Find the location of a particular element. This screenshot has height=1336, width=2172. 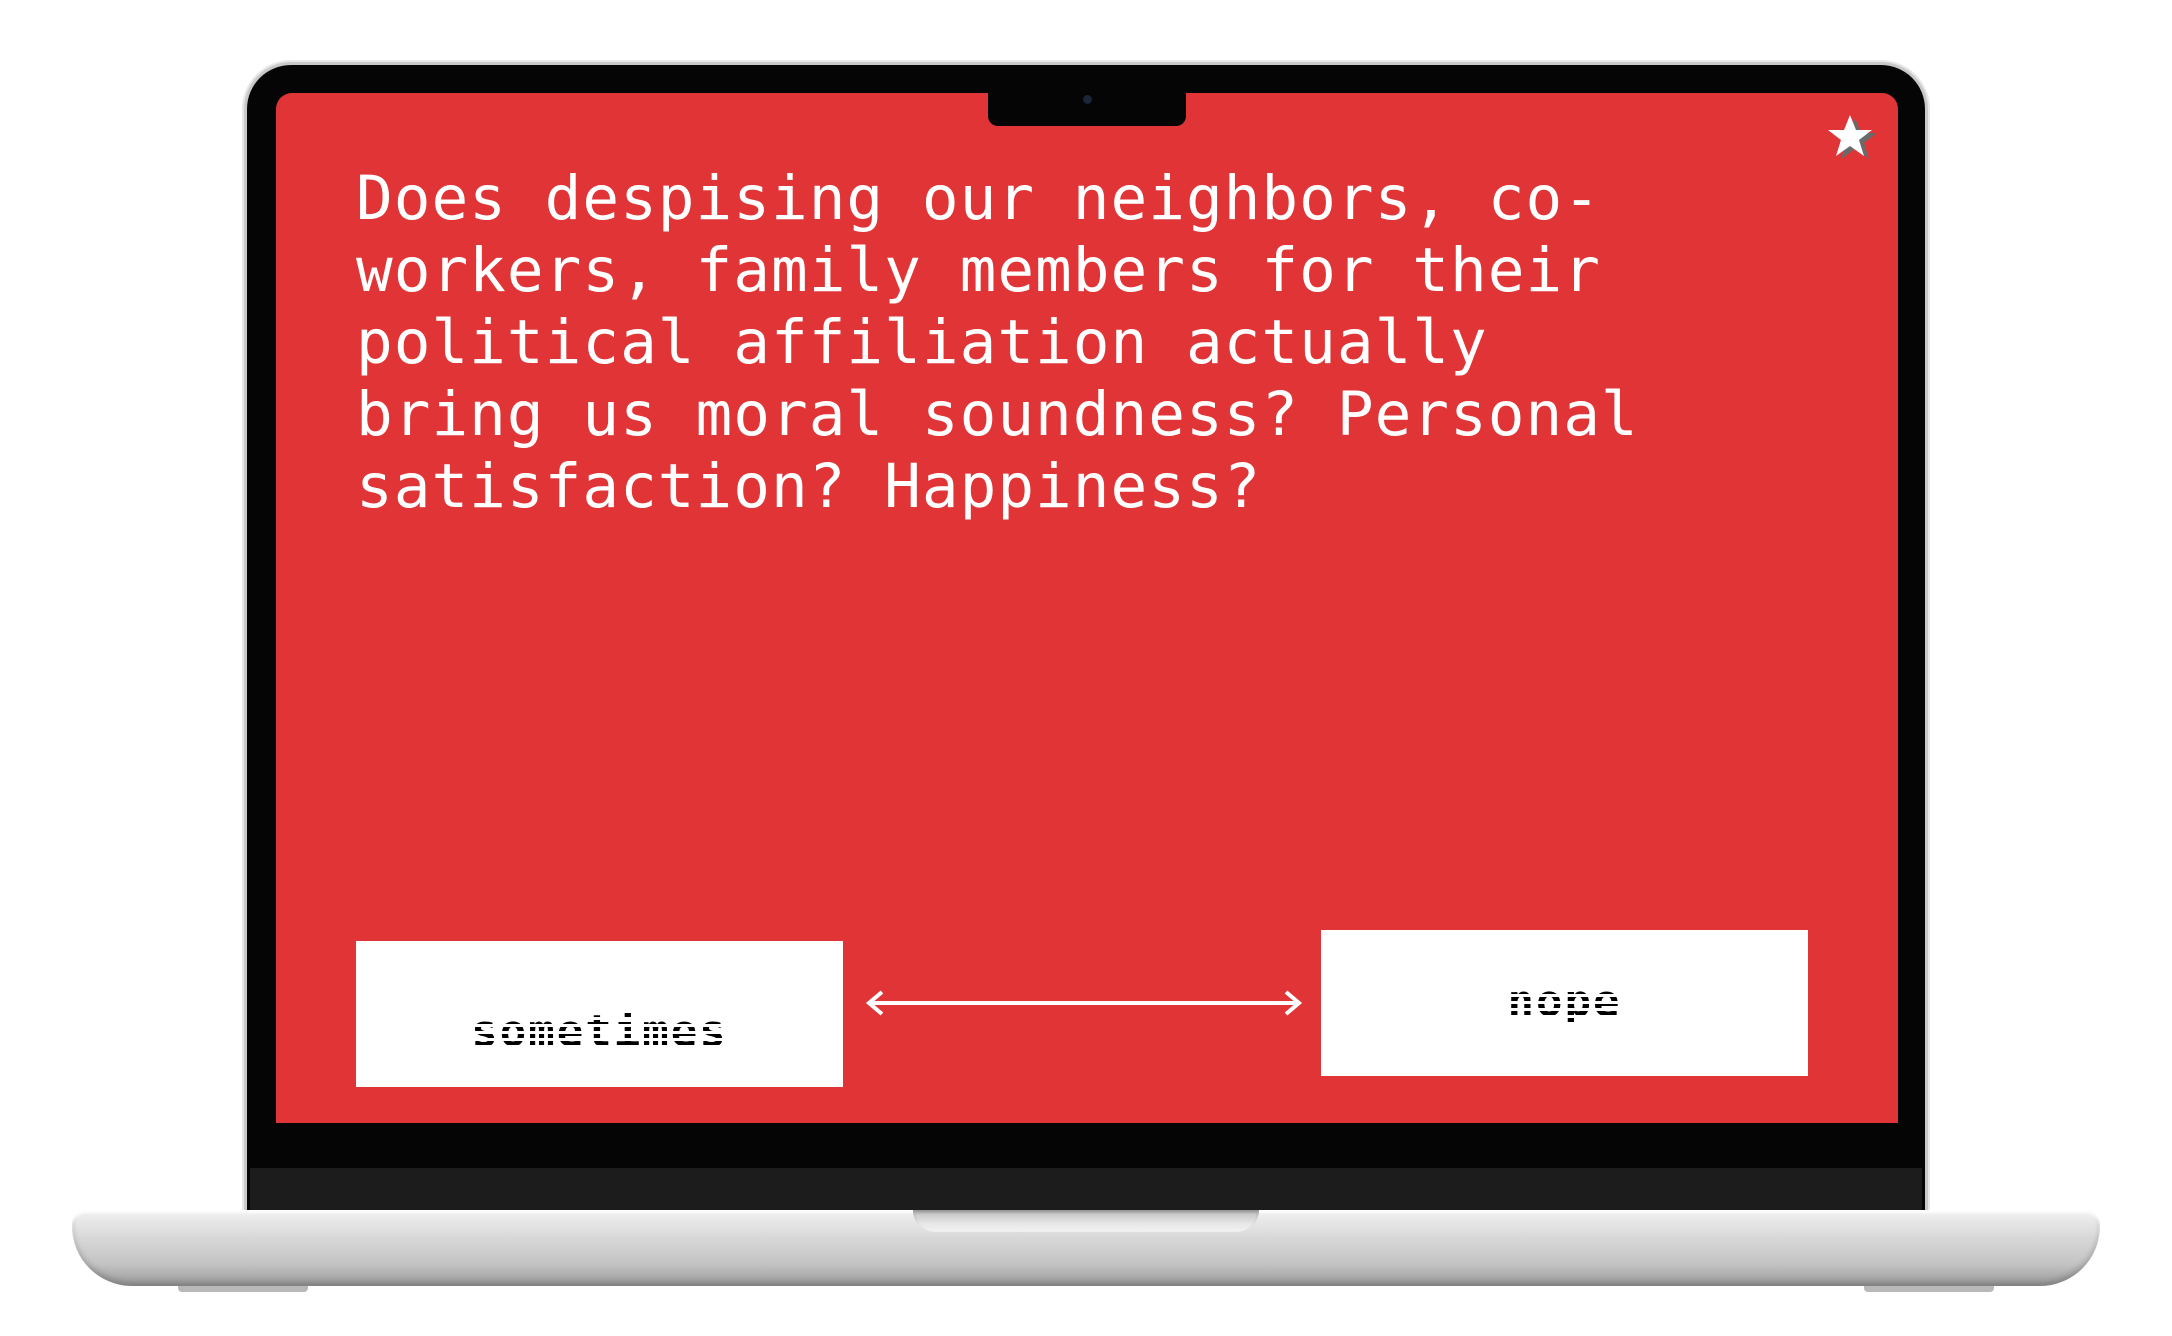

screen-bottom-bezel is located at coordinates (1086, 1190).